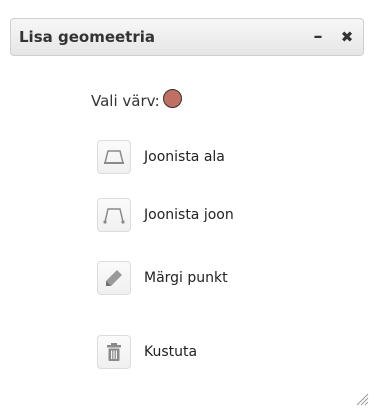 The height and width of the screenshot is (412, 375). What do you see at coordinates (125, 101) in the screenshot?
I see `color-label: Vali värv:` at bounding box center [125, 101].